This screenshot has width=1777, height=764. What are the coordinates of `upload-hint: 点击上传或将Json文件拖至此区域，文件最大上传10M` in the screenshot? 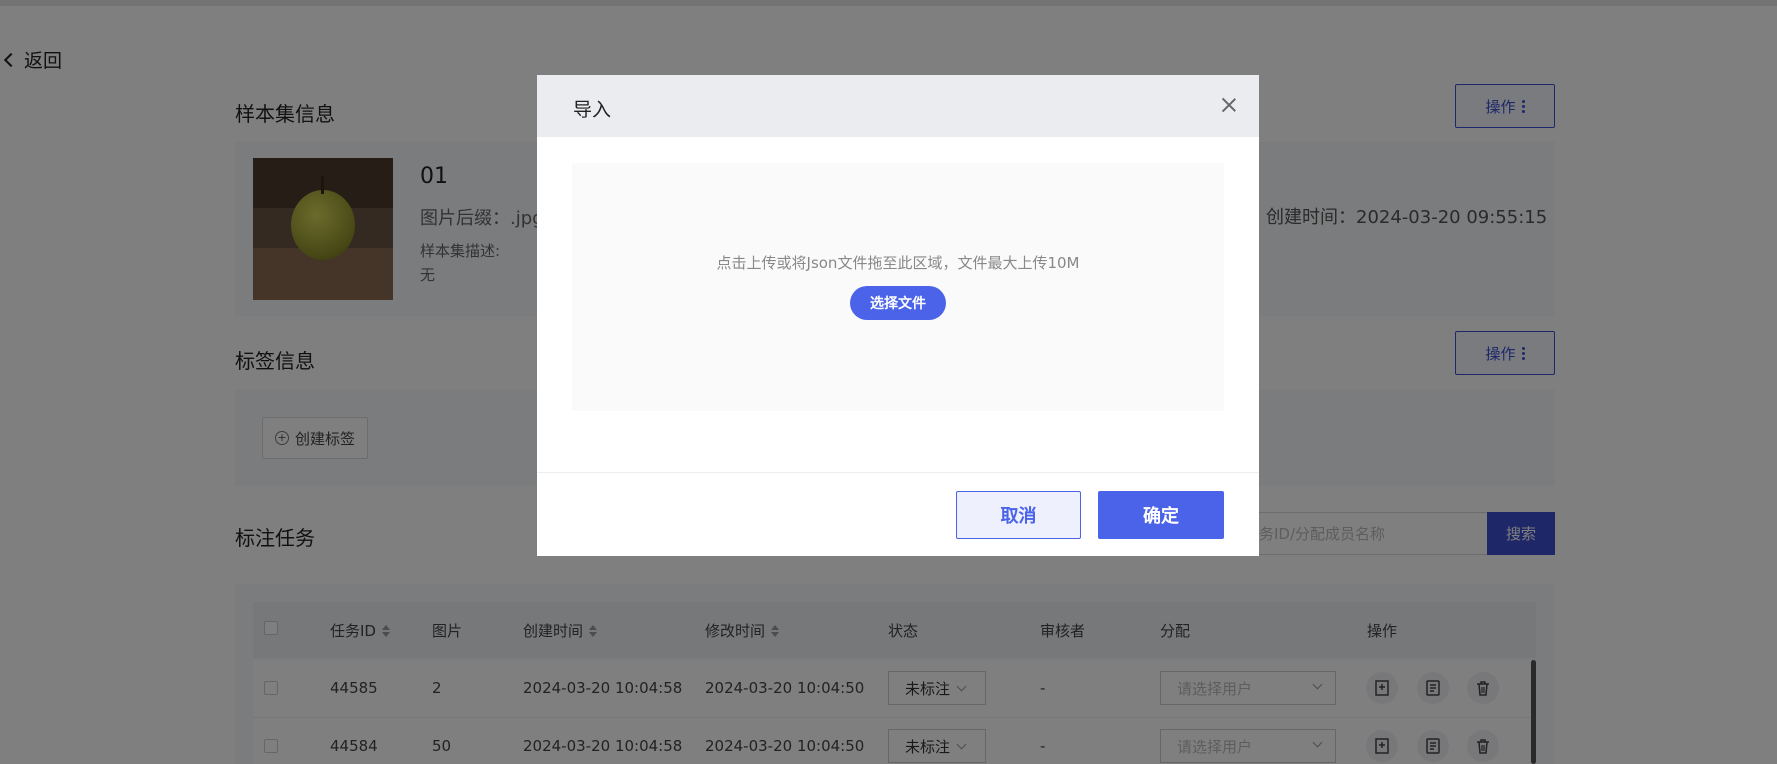 It's located at (898, 263).